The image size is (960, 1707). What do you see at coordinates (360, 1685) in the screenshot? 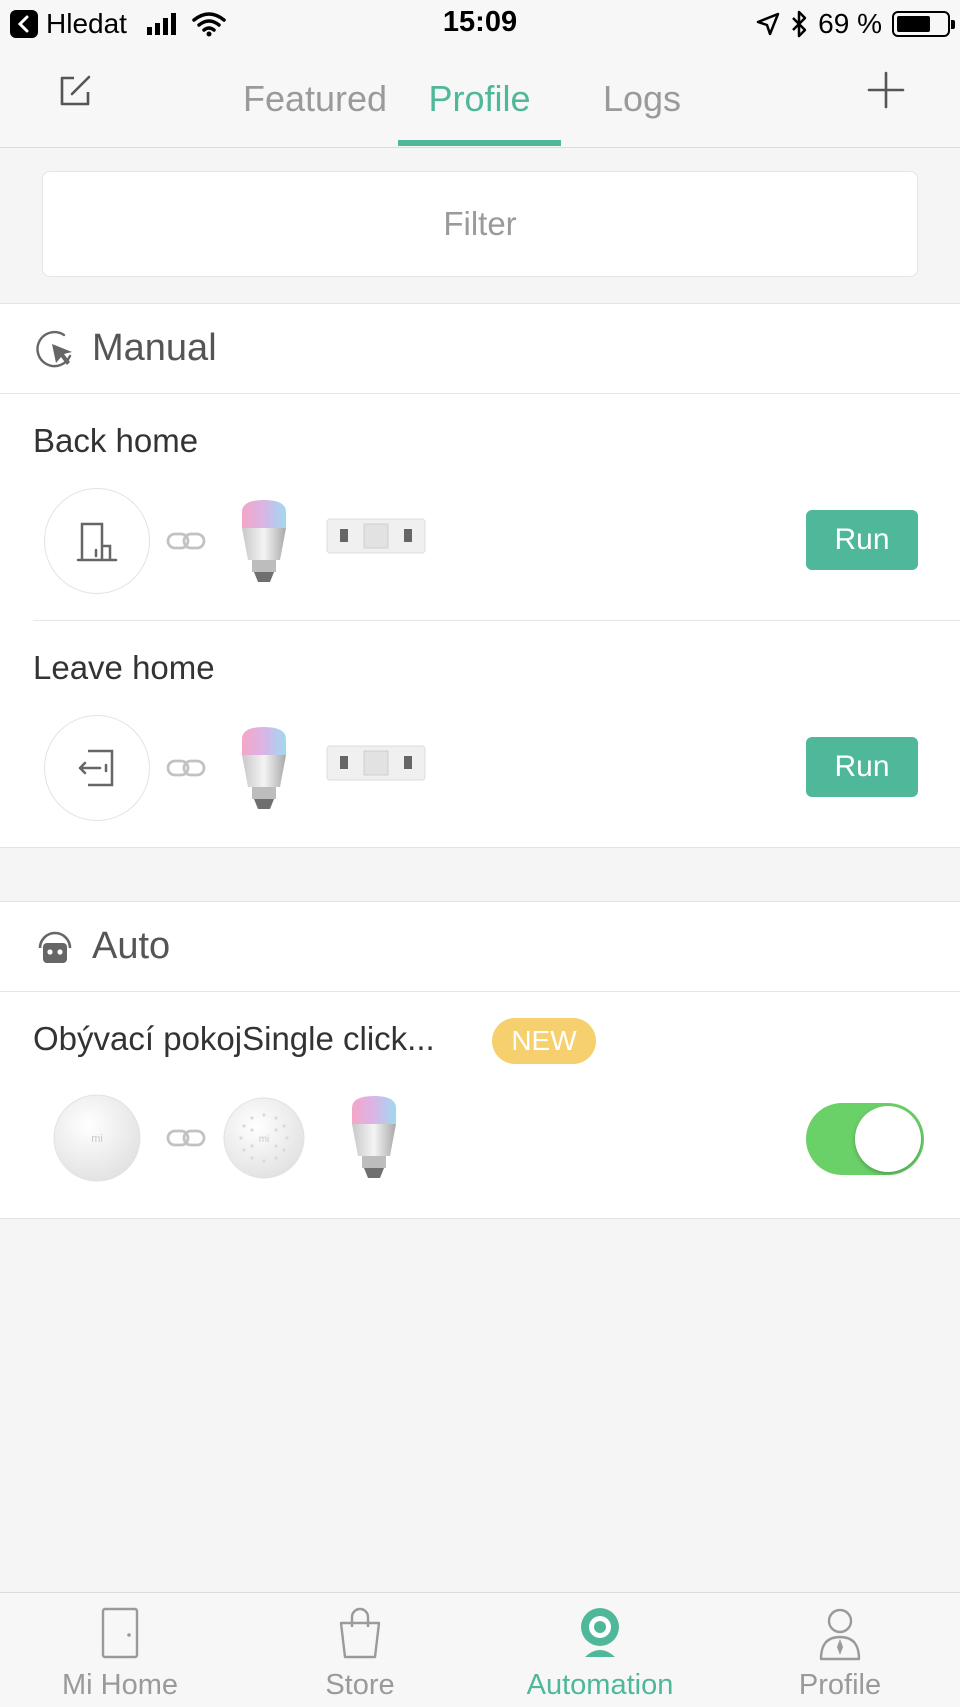
I see `tab-label: Store` at bounding box center [360, 1685].